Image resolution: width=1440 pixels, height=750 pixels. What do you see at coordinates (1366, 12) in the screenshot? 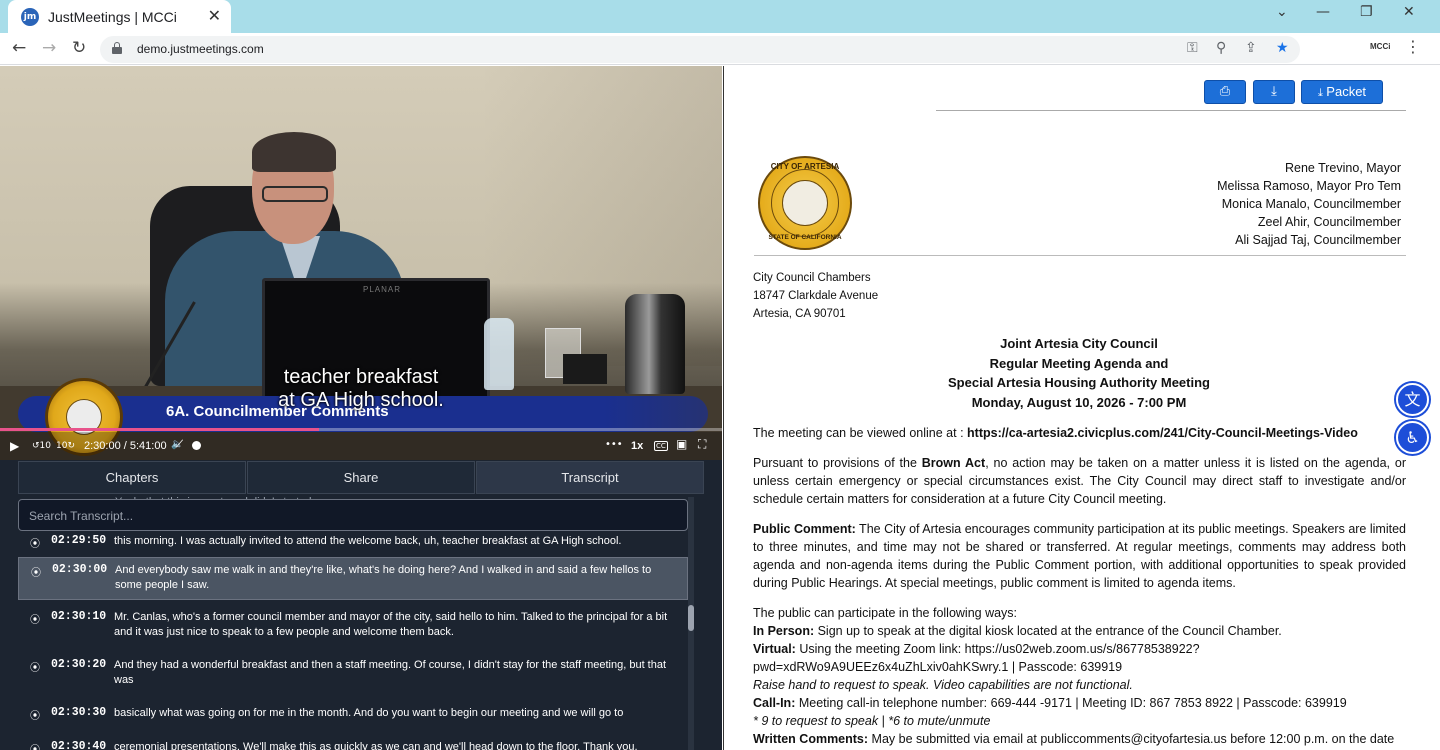
I see `restore-icon: ❐` at bounding box center [1366, 12].